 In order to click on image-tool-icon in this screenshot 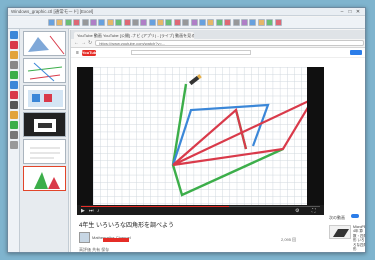, I will do `click(13, 125)`.